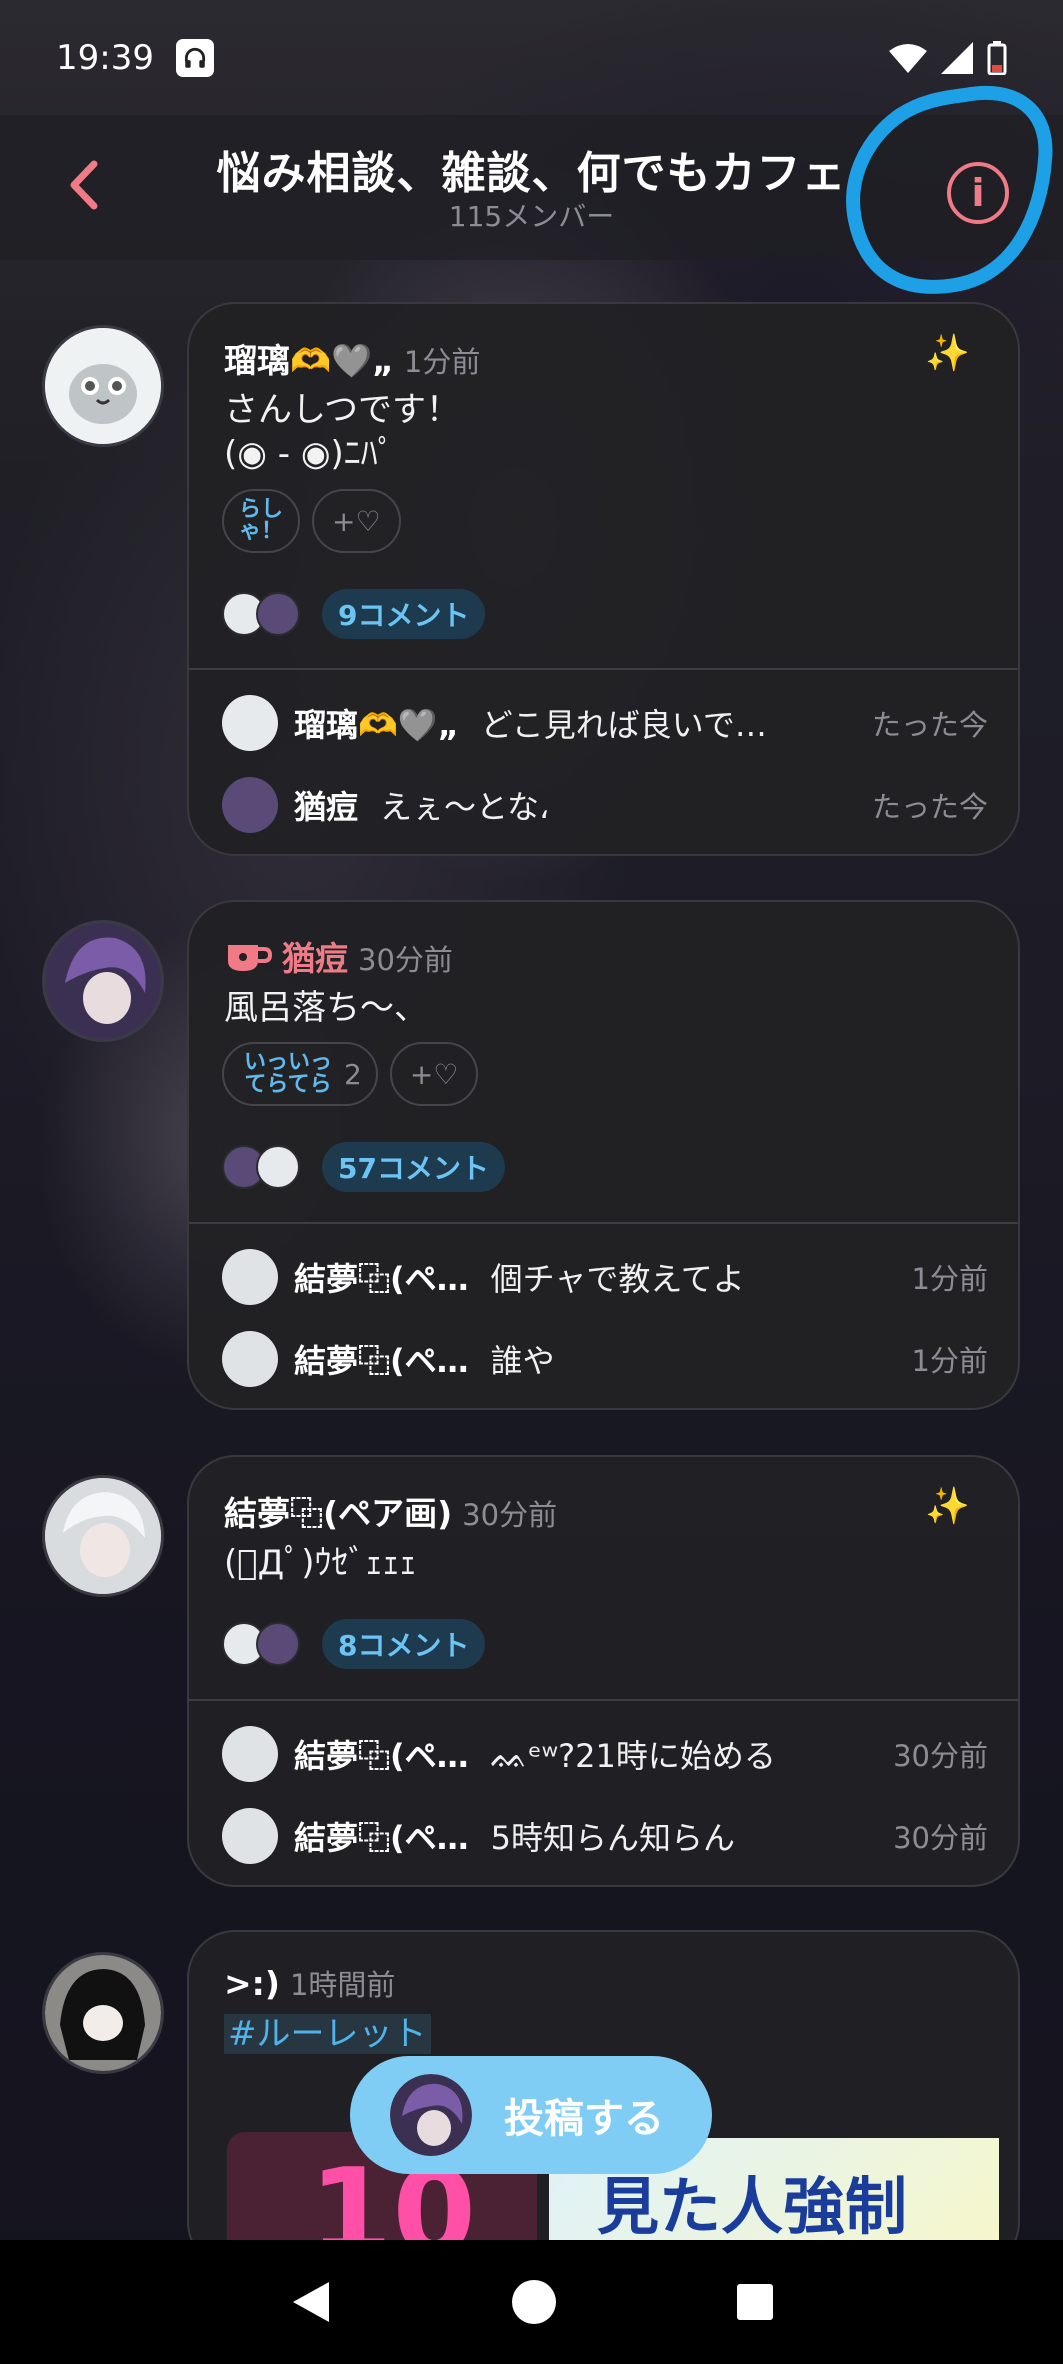 The image size is (1063, 2364). Describe the element at coordinates (311, 2302) in the screenshot. I see `back-icon` at that location.